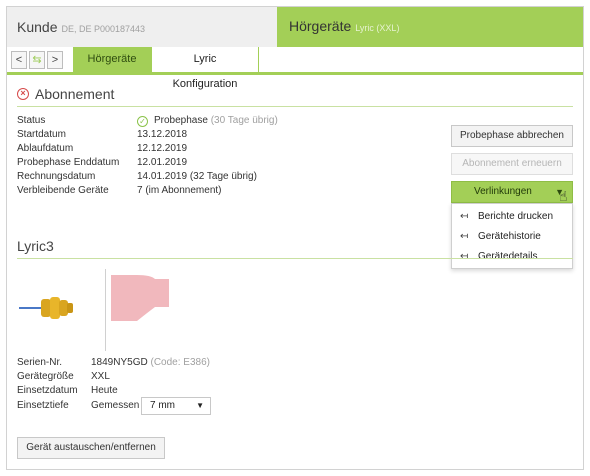 This screenshot has height=476, width=590. What do you see at coordinates (100, 376) in the screenshot?
I see `size-value: XXL` at bounding box center [100, 376].